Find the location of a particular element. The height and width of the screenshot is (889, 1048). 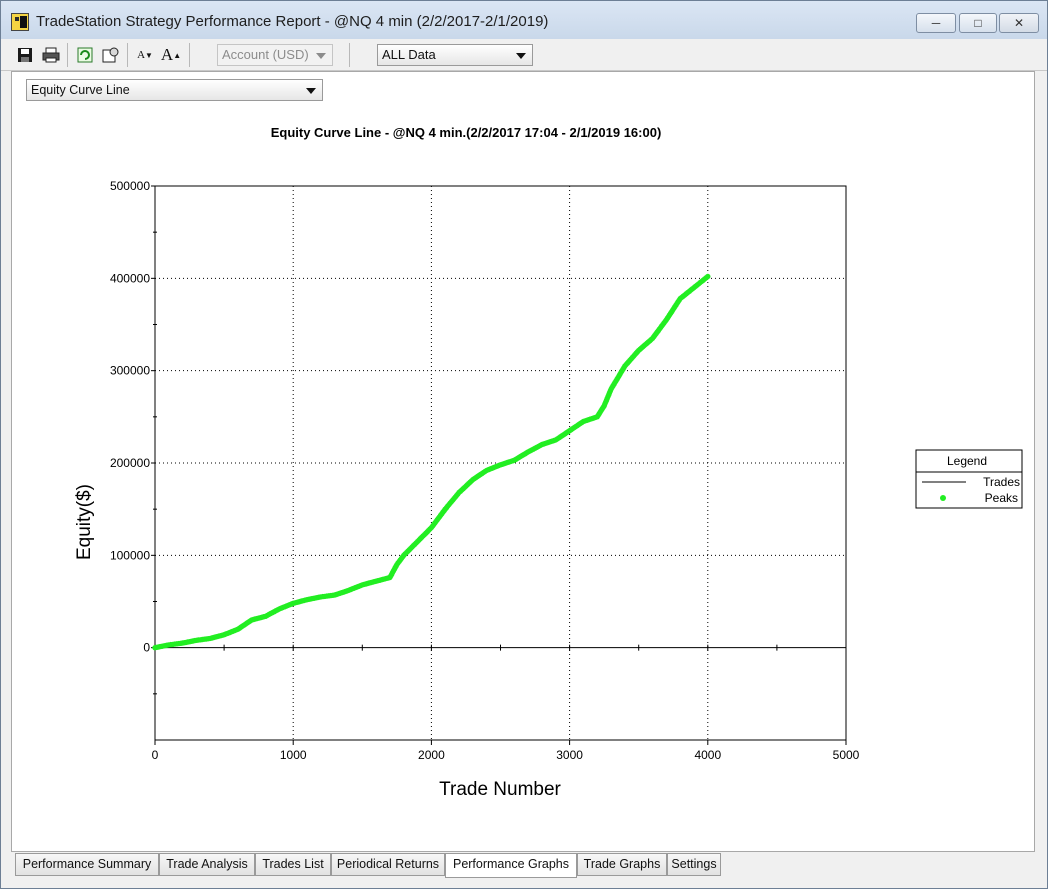

y-tick-label: 400000 is located at coordinates (130, 278).